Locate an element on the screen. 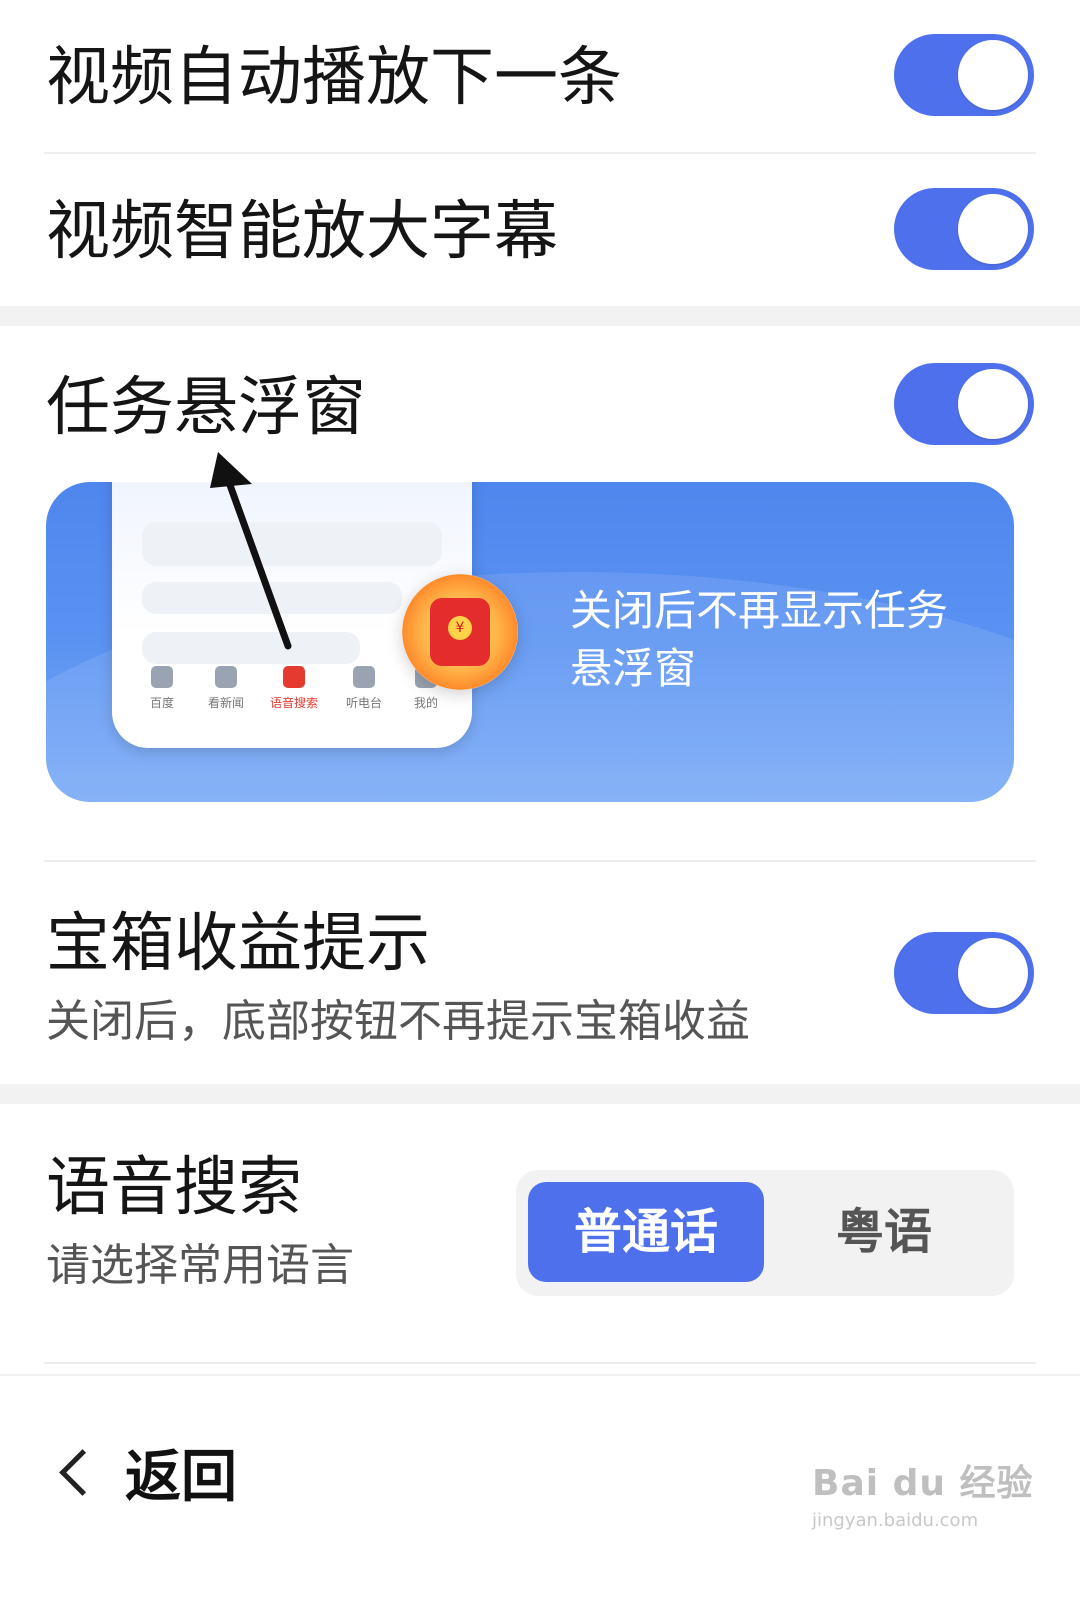 The image size is (1080, 1600). autoplay-label: 视频自动播放下一条 is located at coordinates (334, 78).